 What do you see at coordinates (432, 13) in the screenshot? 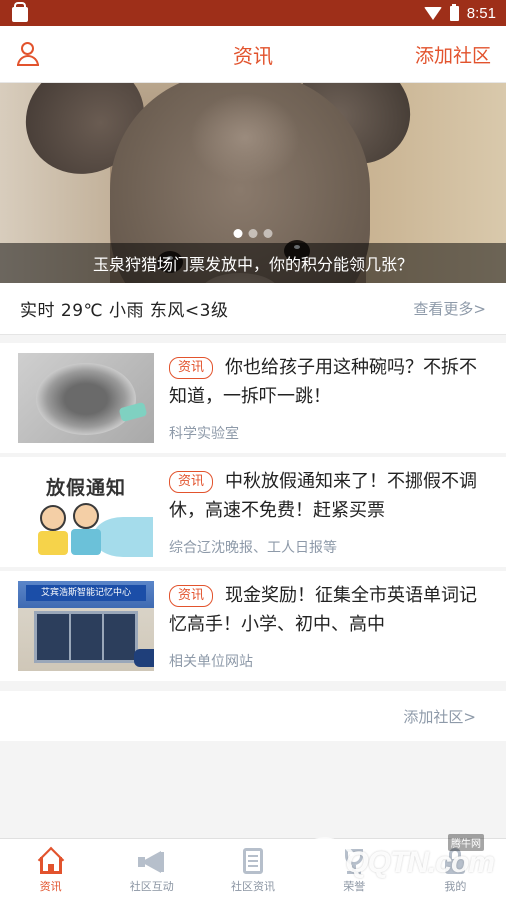
I see `wifi-icon` at bounding box center [432, 13].